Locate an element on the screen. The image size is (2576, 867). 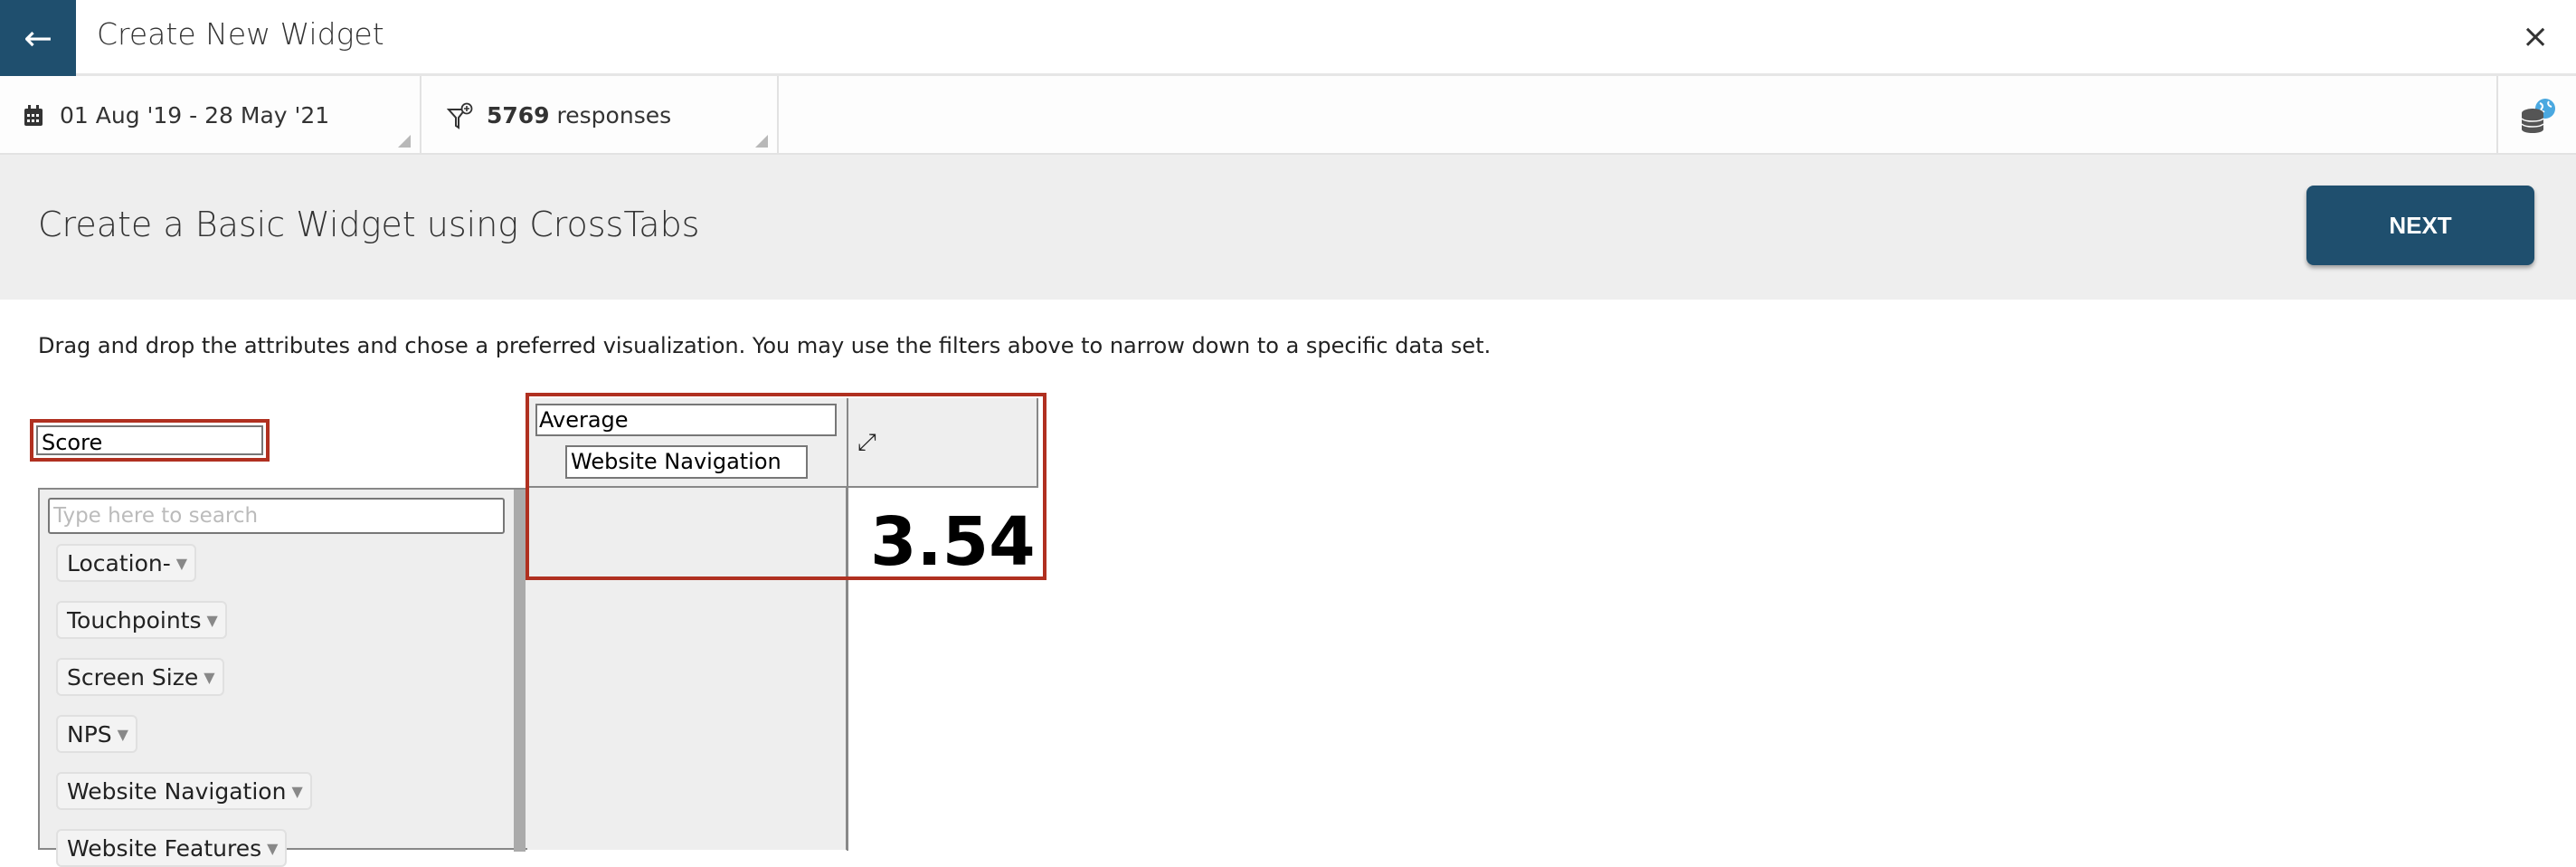
attribute-chip: Touchpoints ▼ is located at coordinates (142, 620).